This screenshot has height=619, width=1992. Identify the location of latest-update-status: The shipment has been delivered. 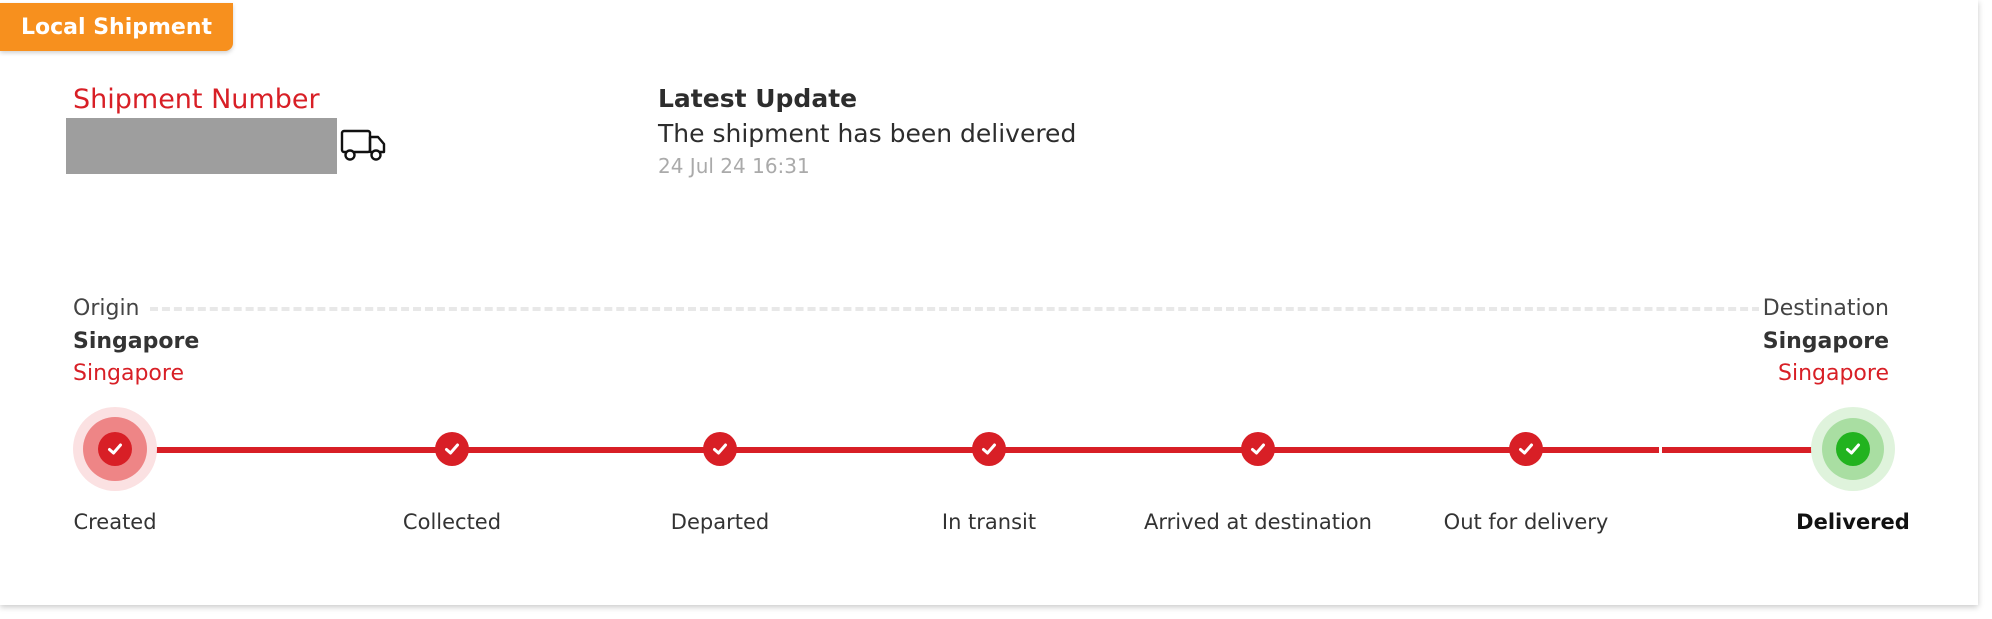
(867, 133).